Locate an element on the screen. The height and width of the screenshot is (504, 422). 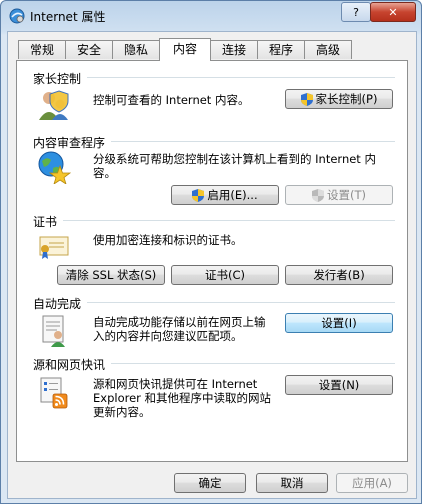
tab-general: 常规 is located at coordinates (42, 49).